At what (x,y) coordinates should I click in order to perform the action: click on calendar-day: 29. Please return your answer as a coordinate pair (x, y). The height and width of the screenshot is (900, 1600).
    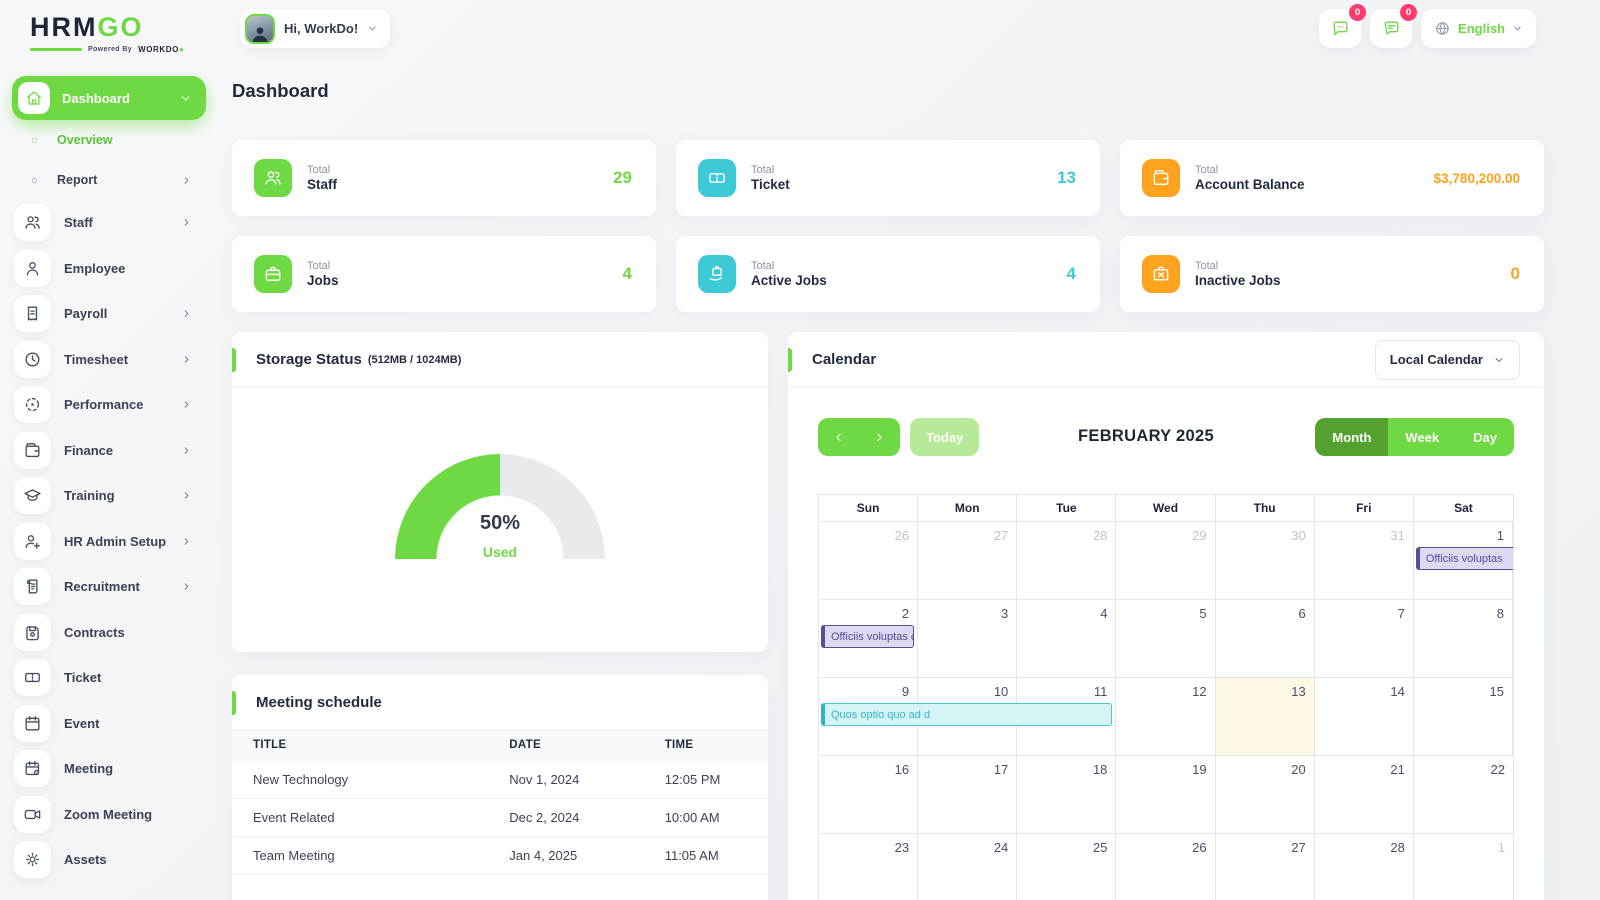
    Looking at the image, I should click on (1166, 560).